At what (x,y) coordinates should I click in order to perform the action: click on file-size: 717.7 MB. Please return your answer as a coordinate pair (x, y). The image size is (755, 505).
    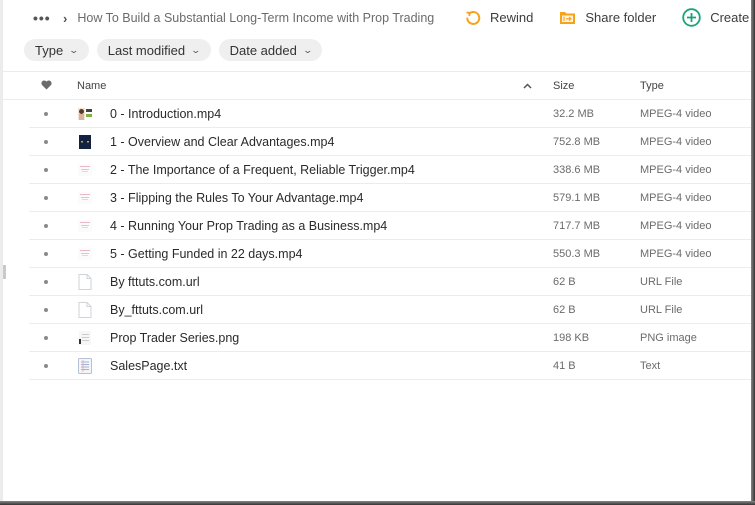
    Looking at the image, I should click on (577, 225).